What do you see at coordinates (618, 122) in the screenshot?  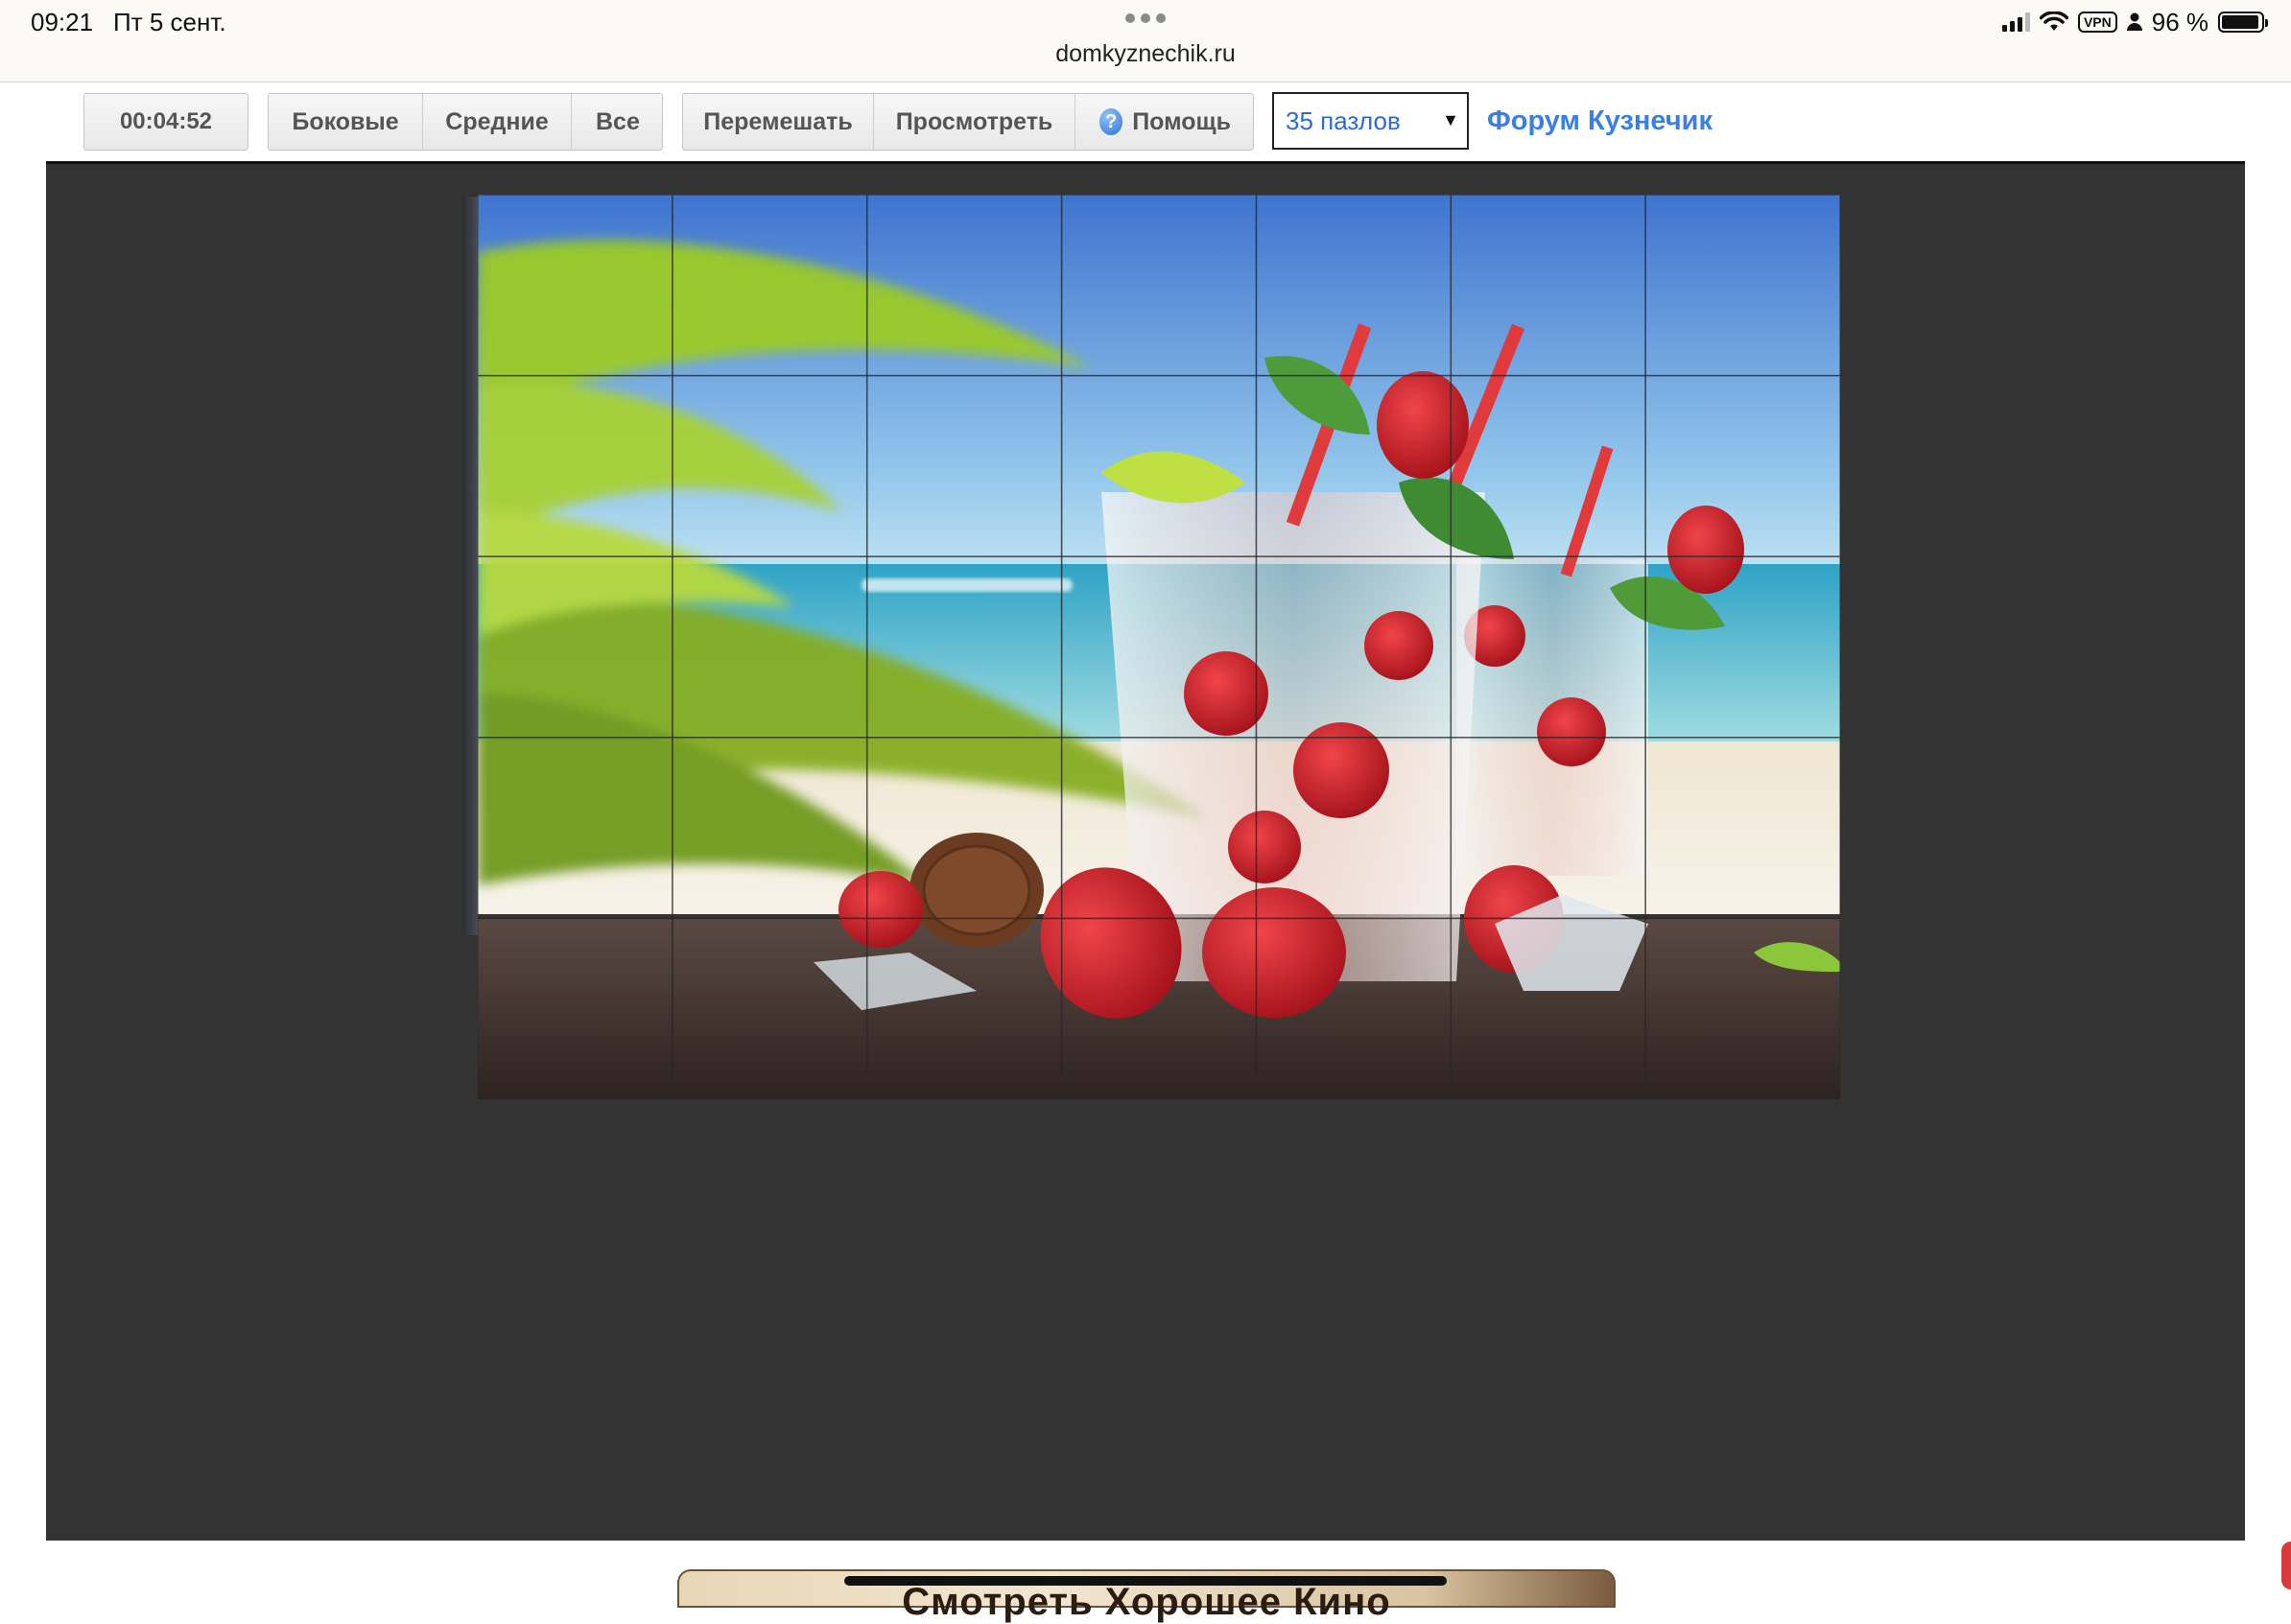 I see `filter-all-button: Все` at bounding box center [618, 122].